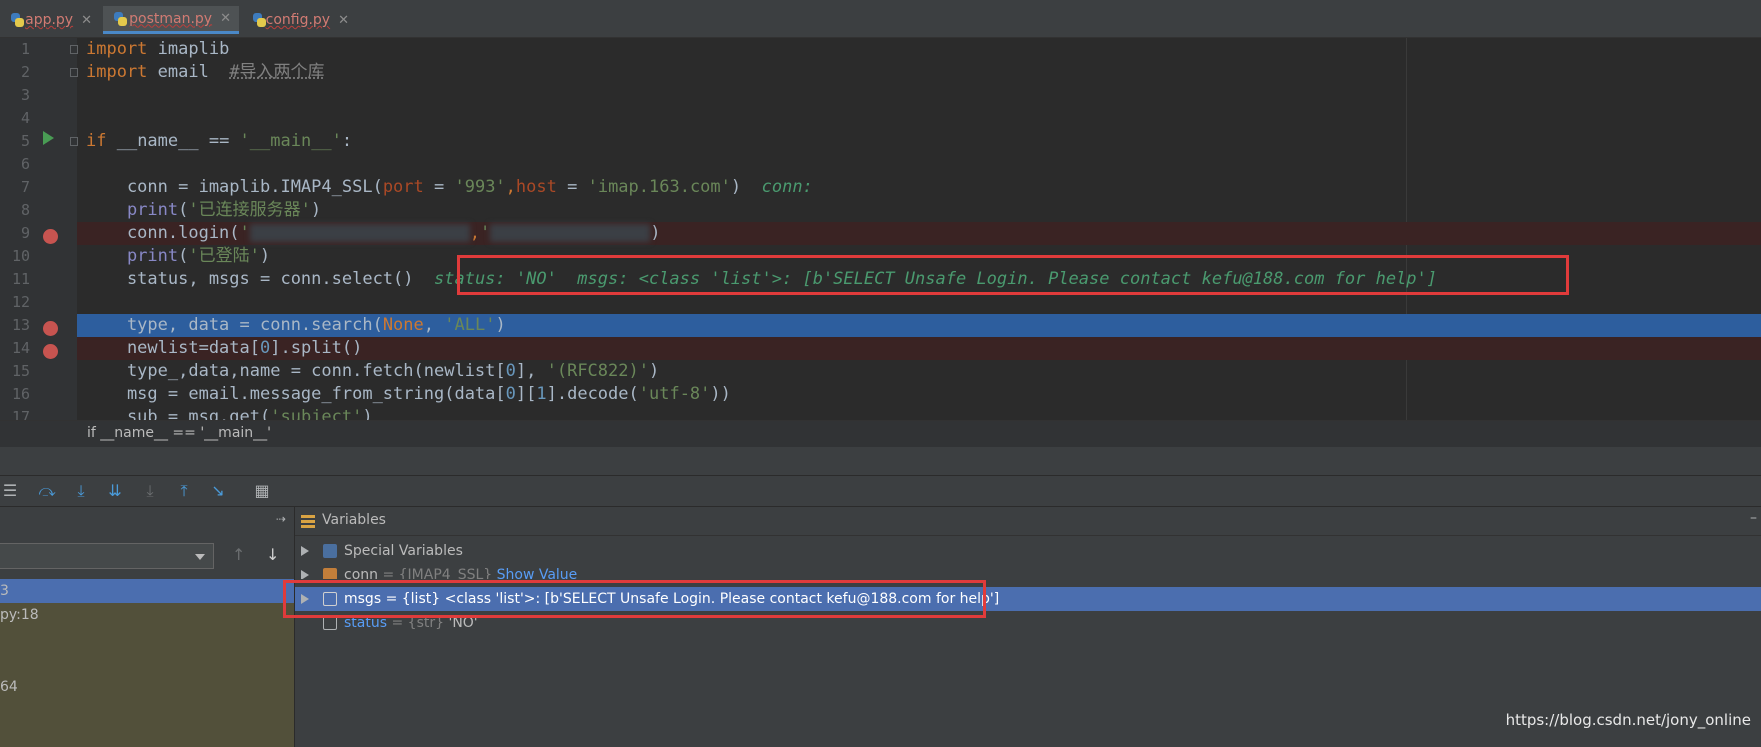 This screenshot has width=1761, height=747. What do you see at coordinates (25, 95) in the screenshot?
I see `line-number: 3` at bounding box center [25, 95].